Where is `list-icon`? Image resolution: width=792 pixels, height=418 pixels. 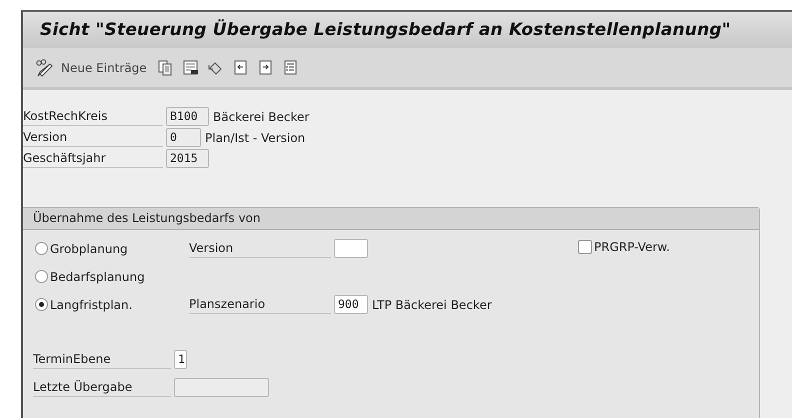 list-icon is located at coordinates (290, 67).